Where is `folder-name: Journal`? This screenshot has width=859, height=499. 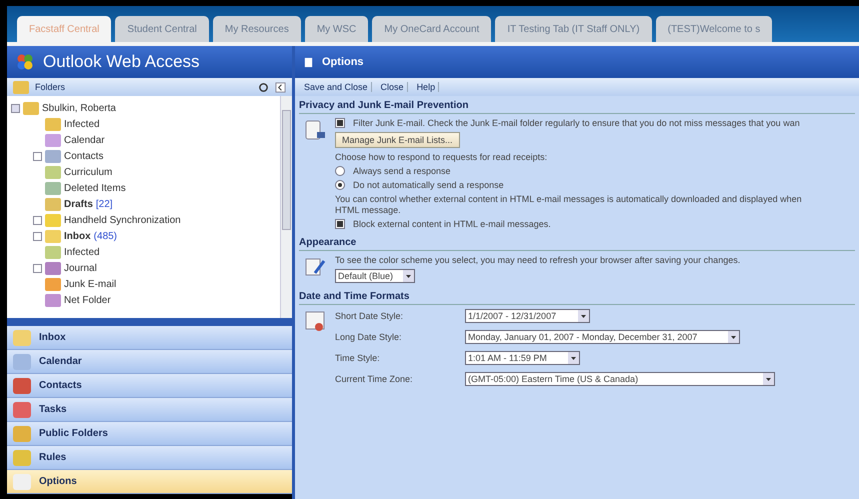
folder-name: Journal is located at coordinates (80, 268).